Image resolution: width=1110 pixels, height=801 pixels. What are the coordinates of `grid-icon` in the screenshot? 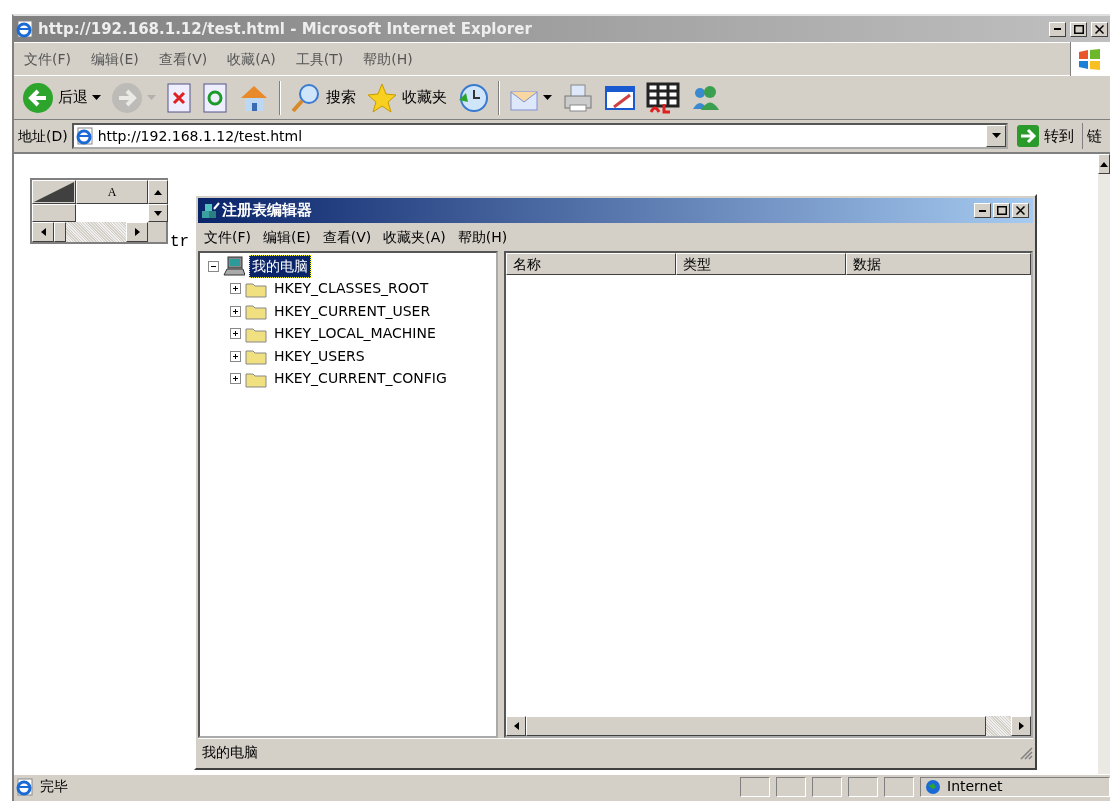 It's located at (663, 97).